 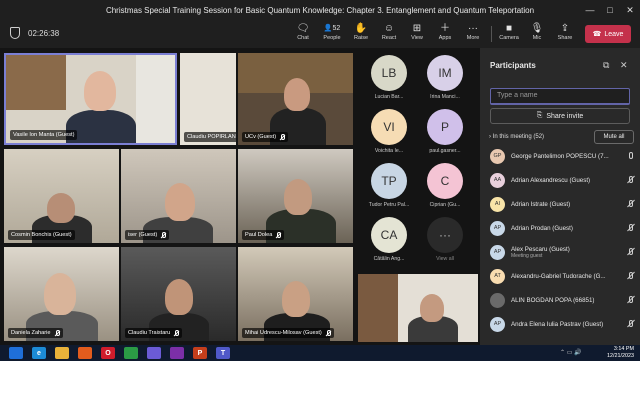 I want to click on avatar: P, so click(x=445, y=127).